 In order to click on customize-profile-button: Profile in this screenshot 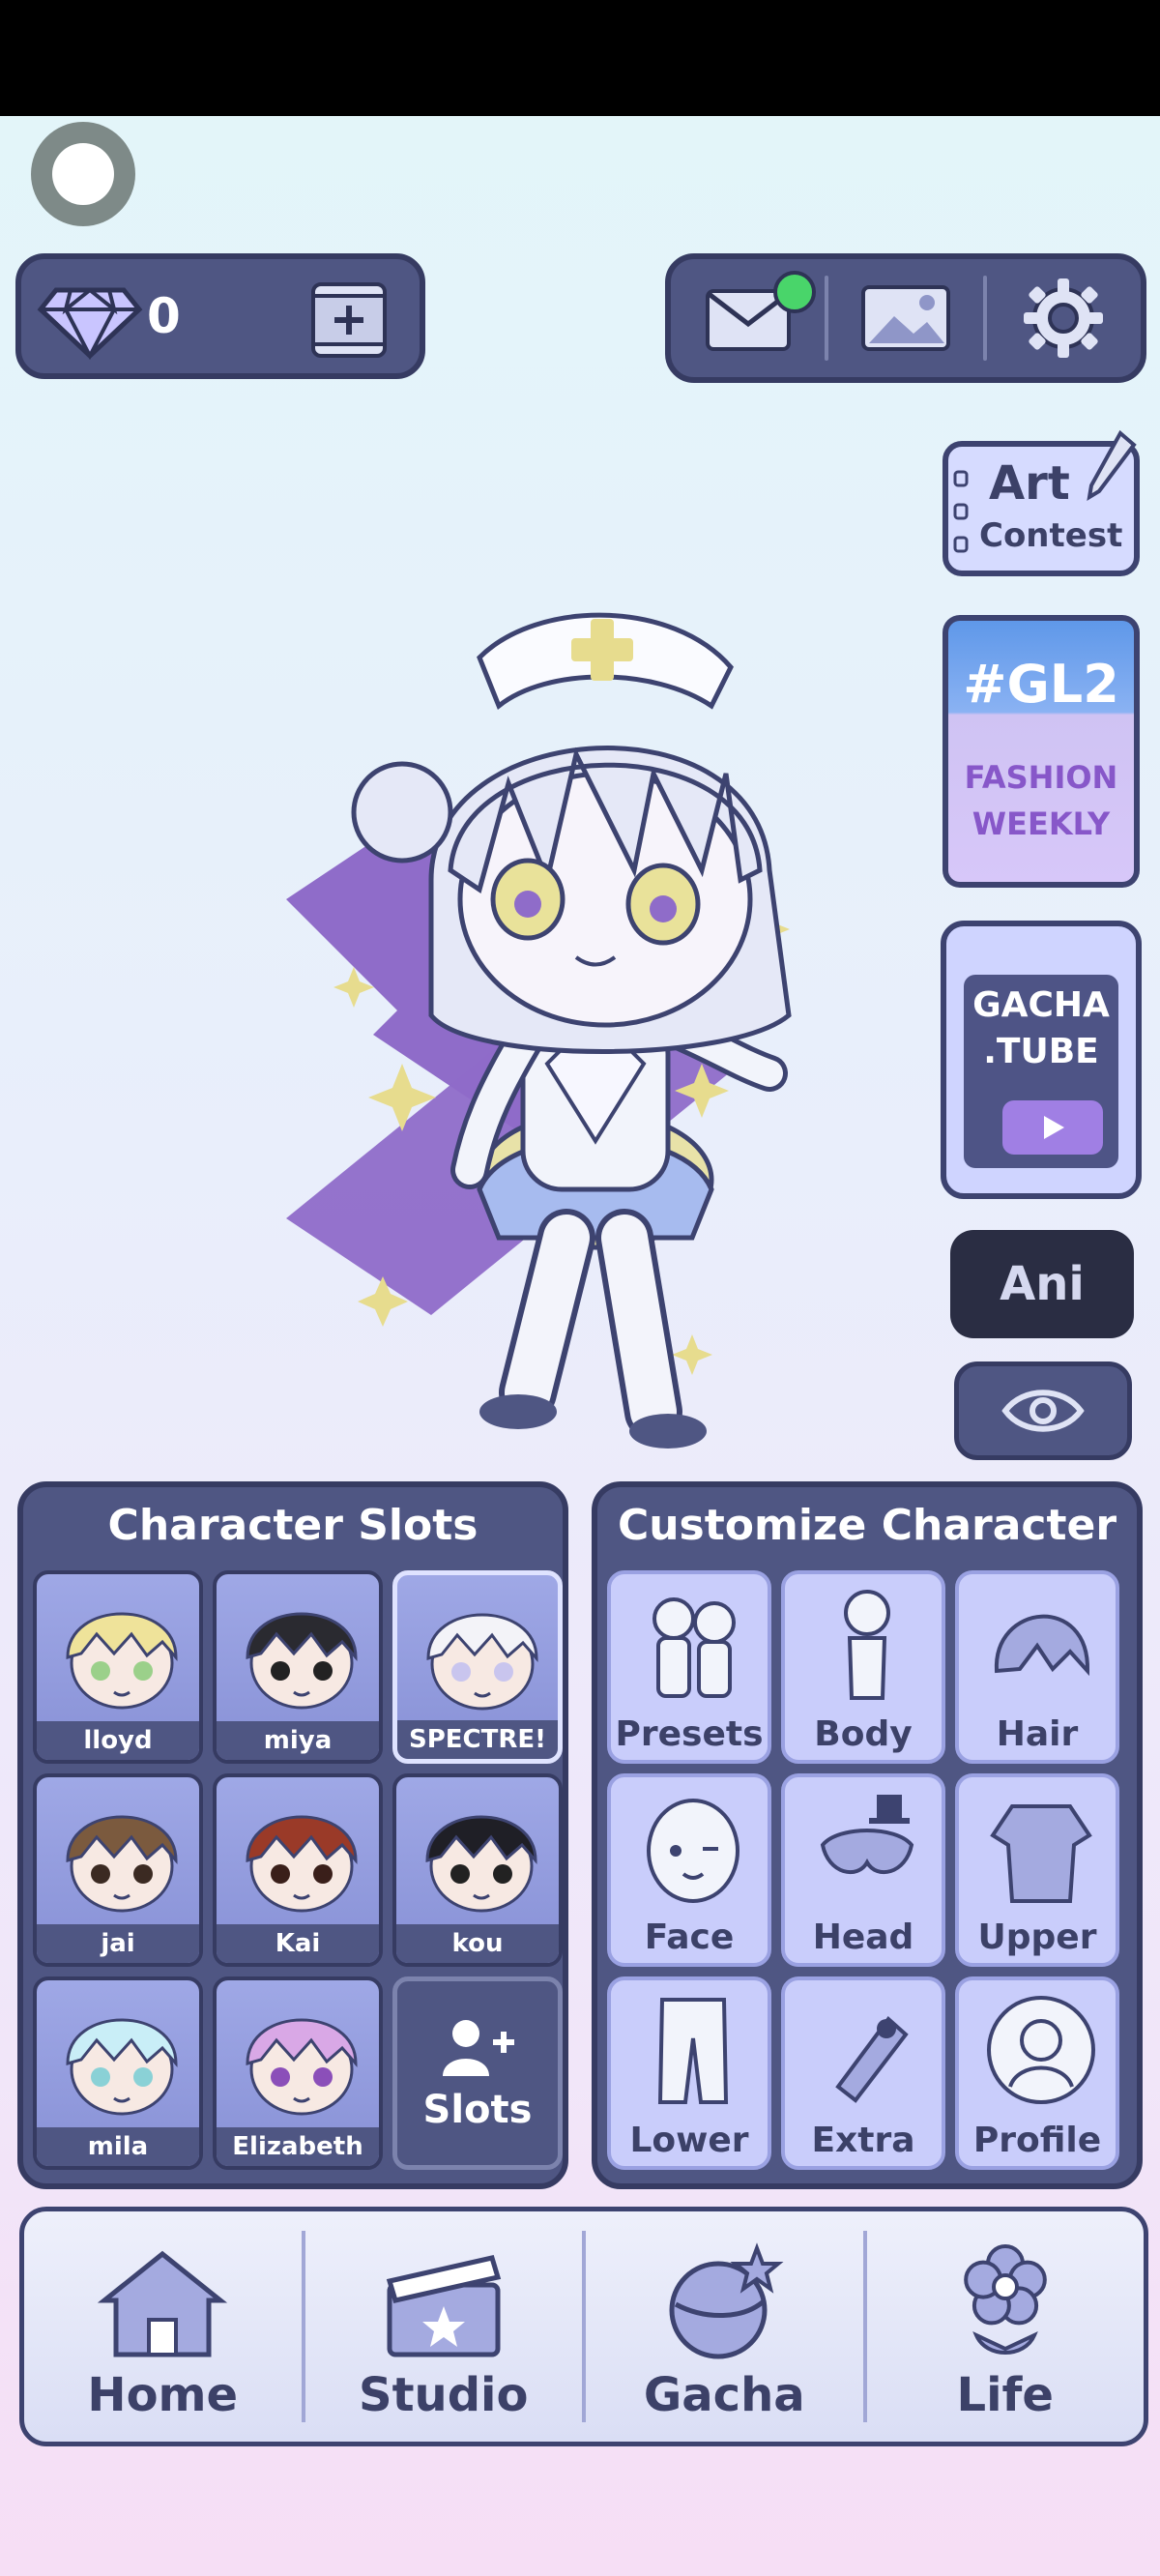, I will do `click(1037, 2073)`.